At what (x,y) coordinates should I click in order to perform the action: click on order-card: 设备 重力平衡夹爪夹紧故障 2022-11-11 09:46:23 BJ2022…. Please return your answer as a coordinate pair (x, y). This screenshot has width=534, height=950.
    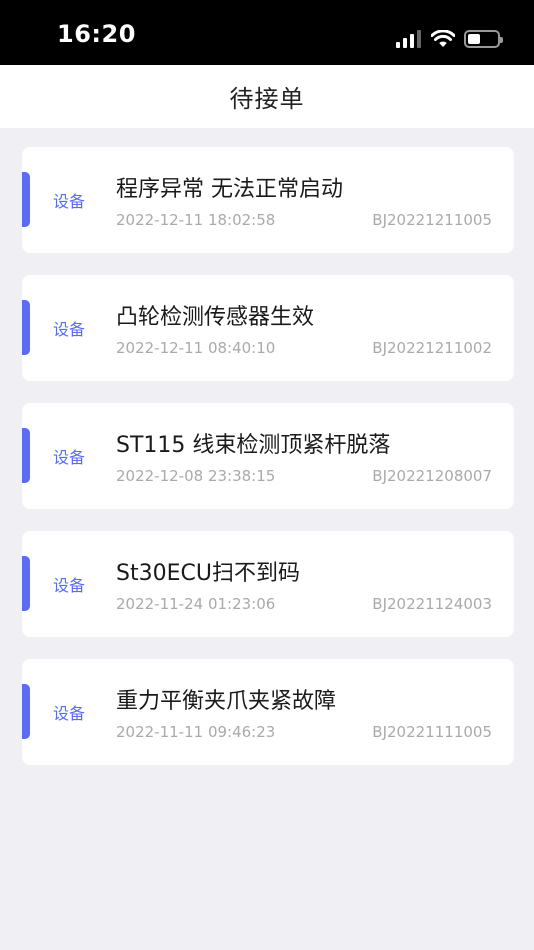
    Looking at the image, I should click on (268, 712).